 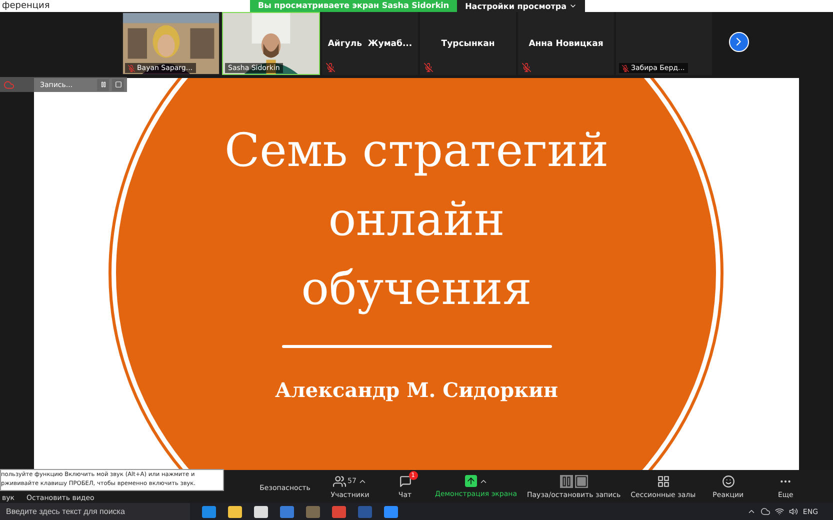 I want to click on slide-title: Семь стратегий, so click(x=416, y=150).